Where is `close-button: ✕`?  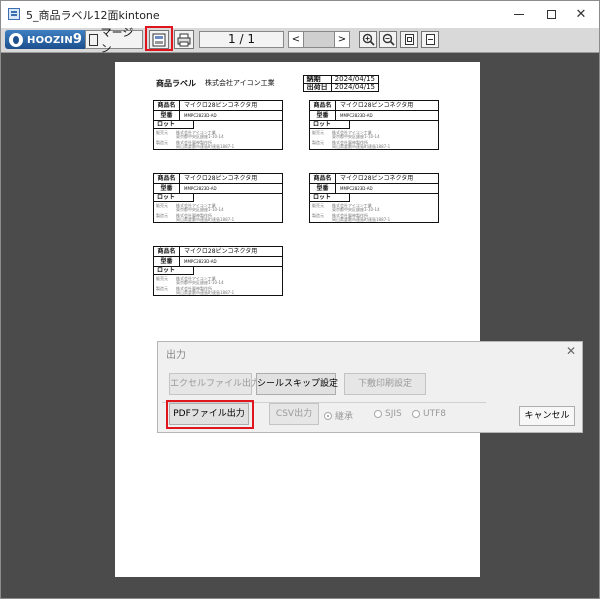 close-button: ✕ is located at coordinates (580, 14).